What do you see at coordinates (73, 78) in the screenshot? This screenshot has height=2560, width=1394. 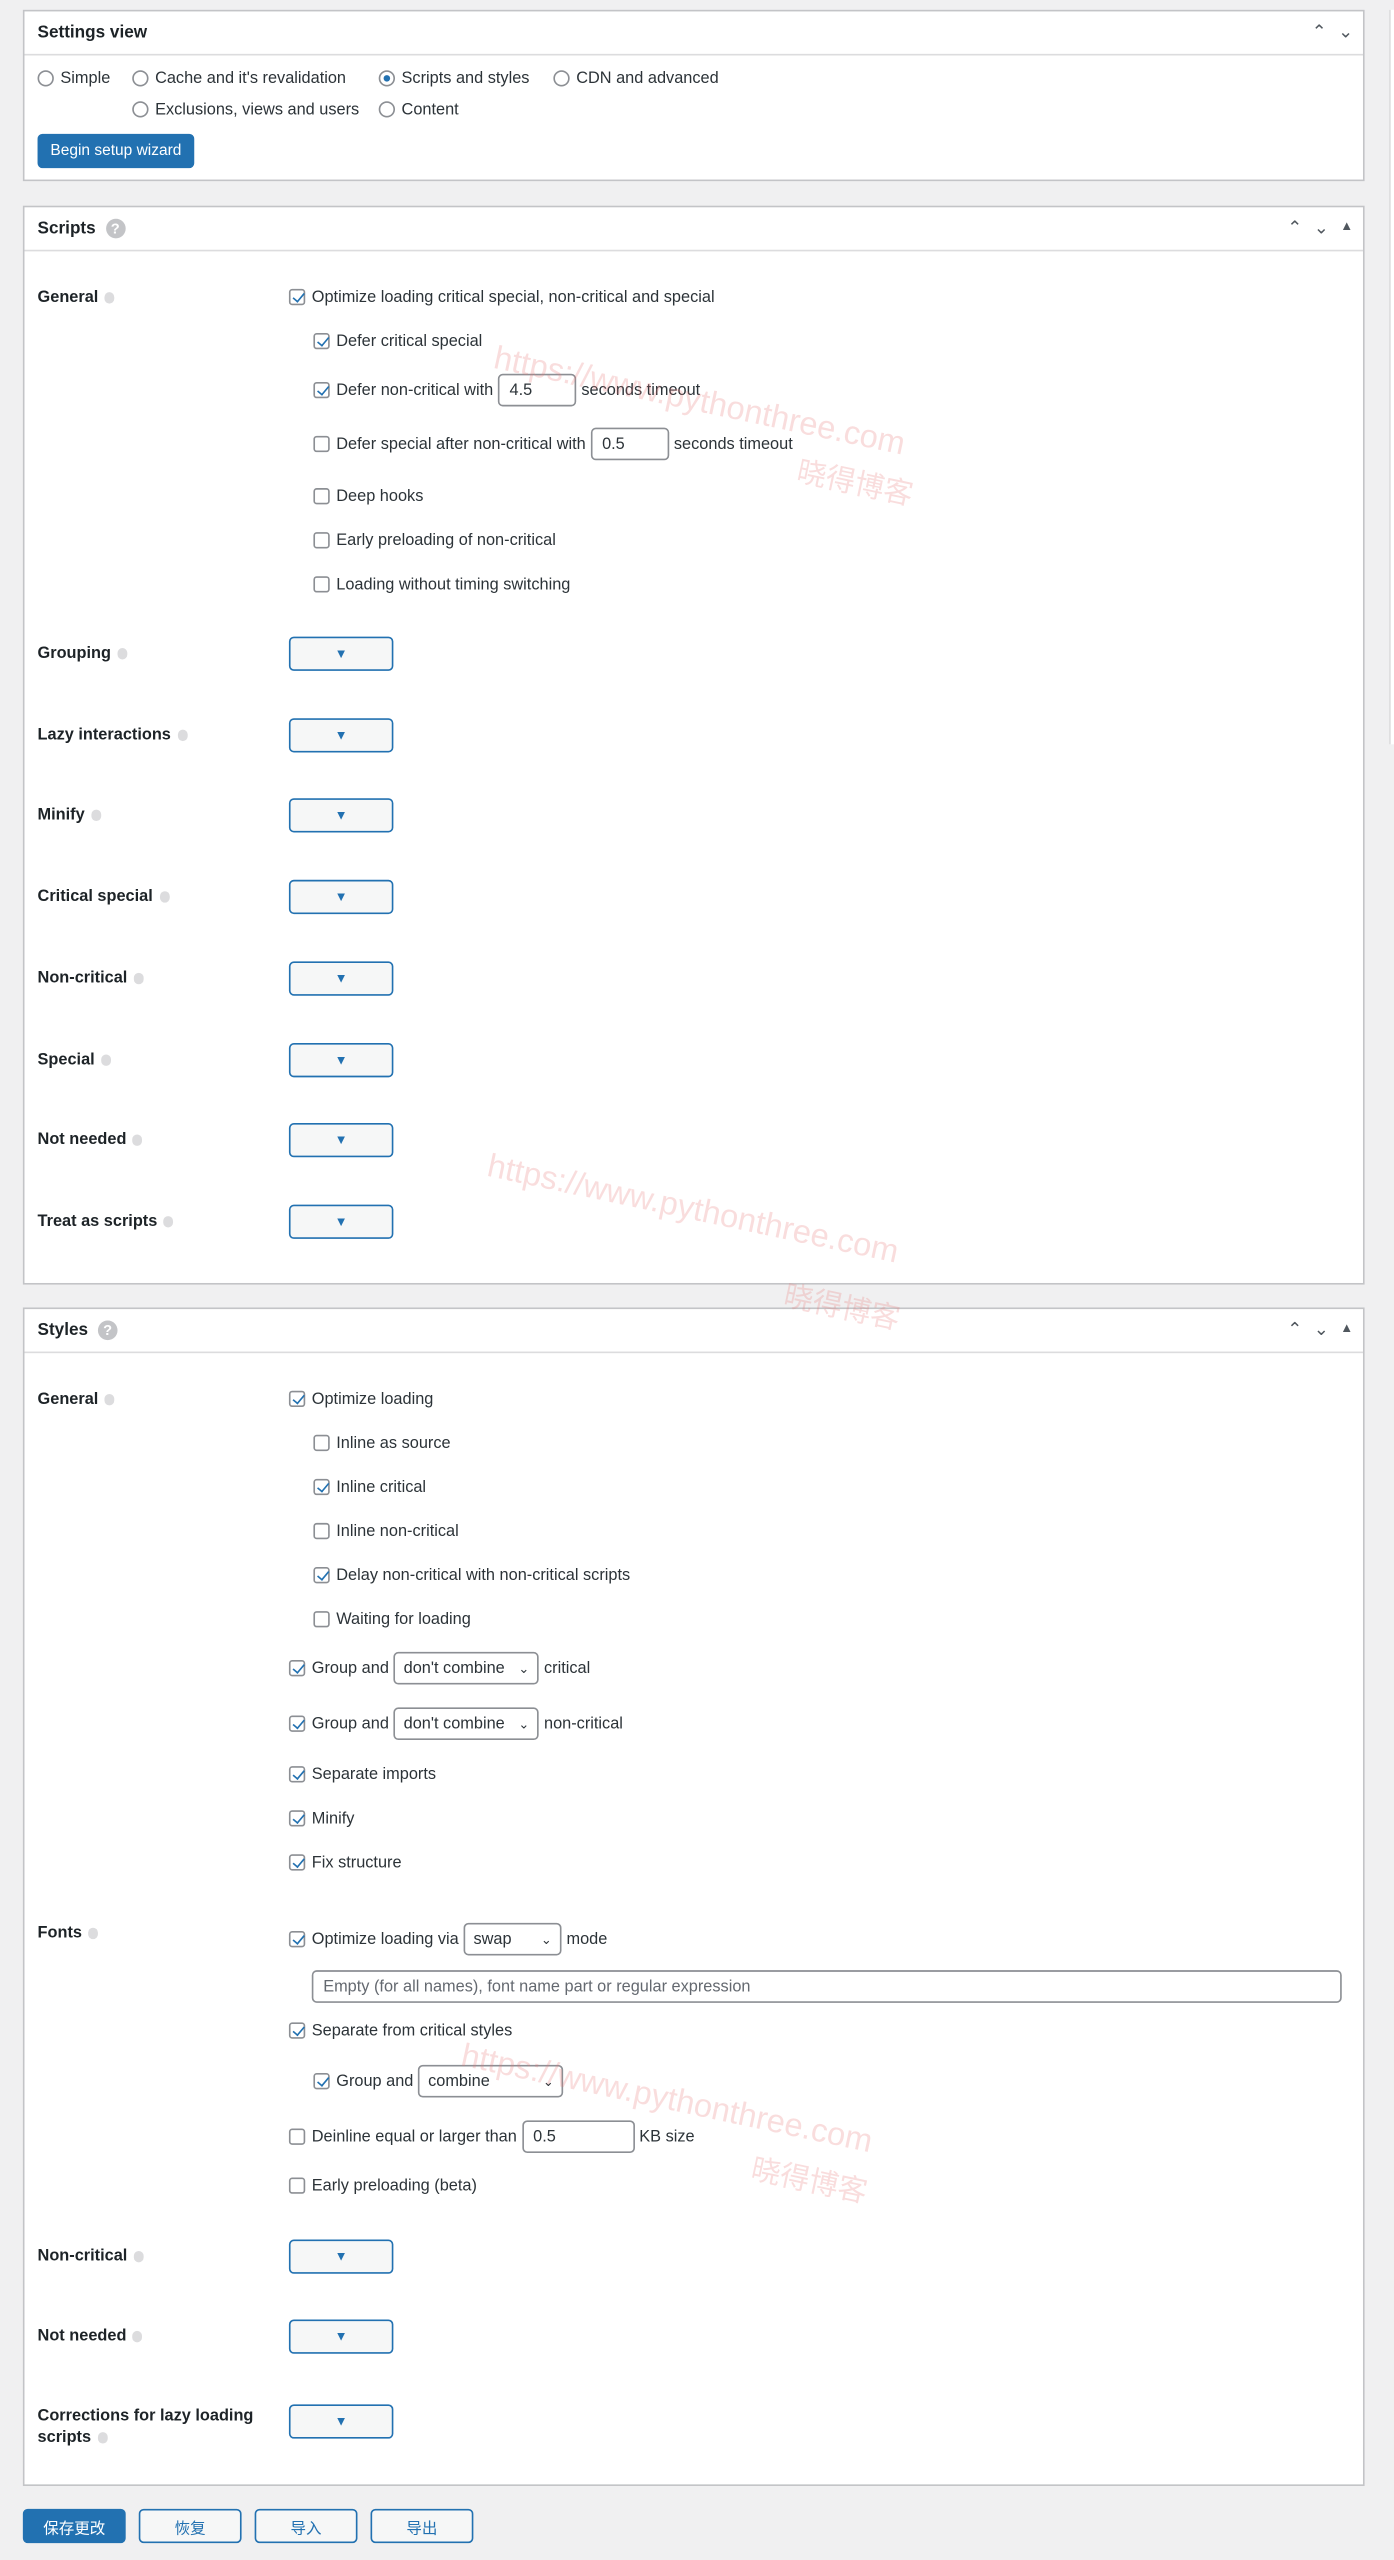 I see `radio-simple: Simple` at bounding box center [73, 78].